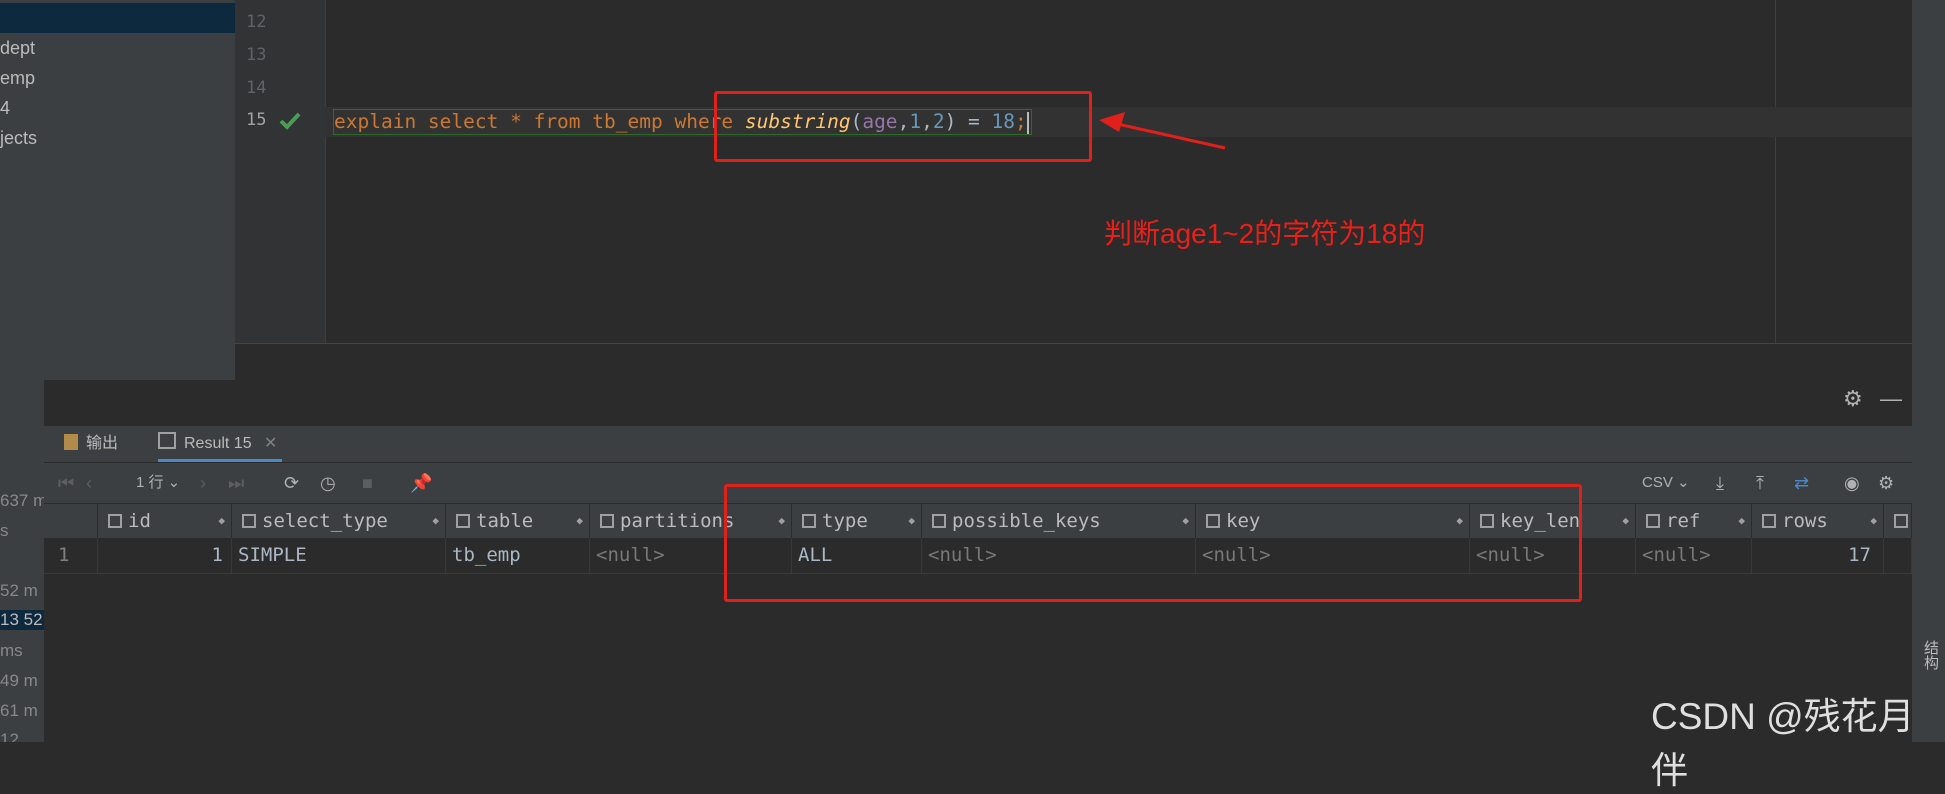  What do you see at coordinates (421, 483) in the screenshot?
I see `pin-icon: 📌` at bounding box center [421, 483].